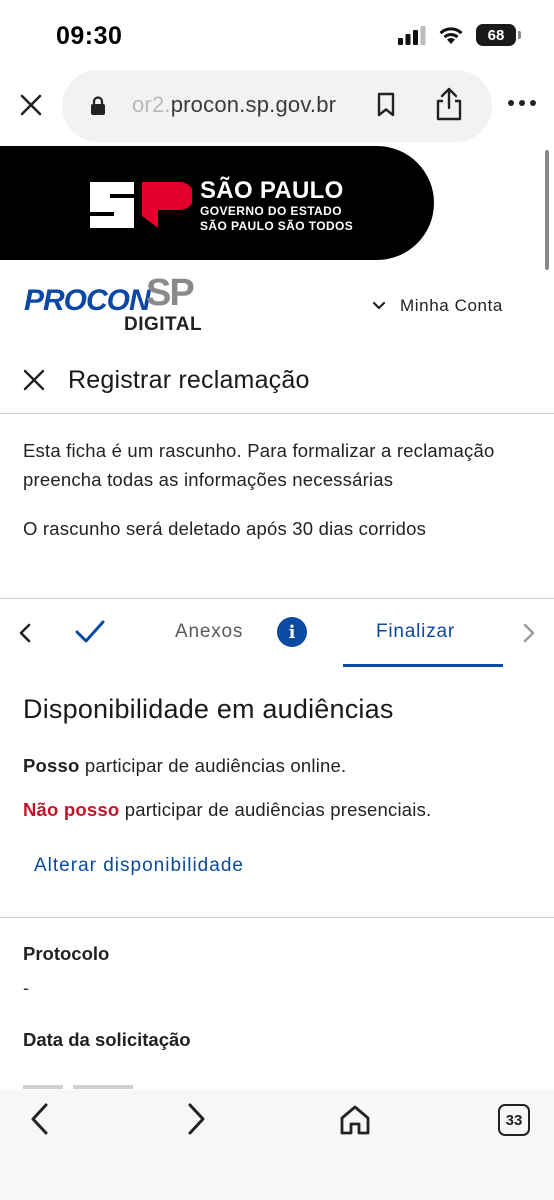  What do you see at coordinates (451, 305) in the screenshot?
I see `account-label: Minha Conta` at bounding box center [451, 305].